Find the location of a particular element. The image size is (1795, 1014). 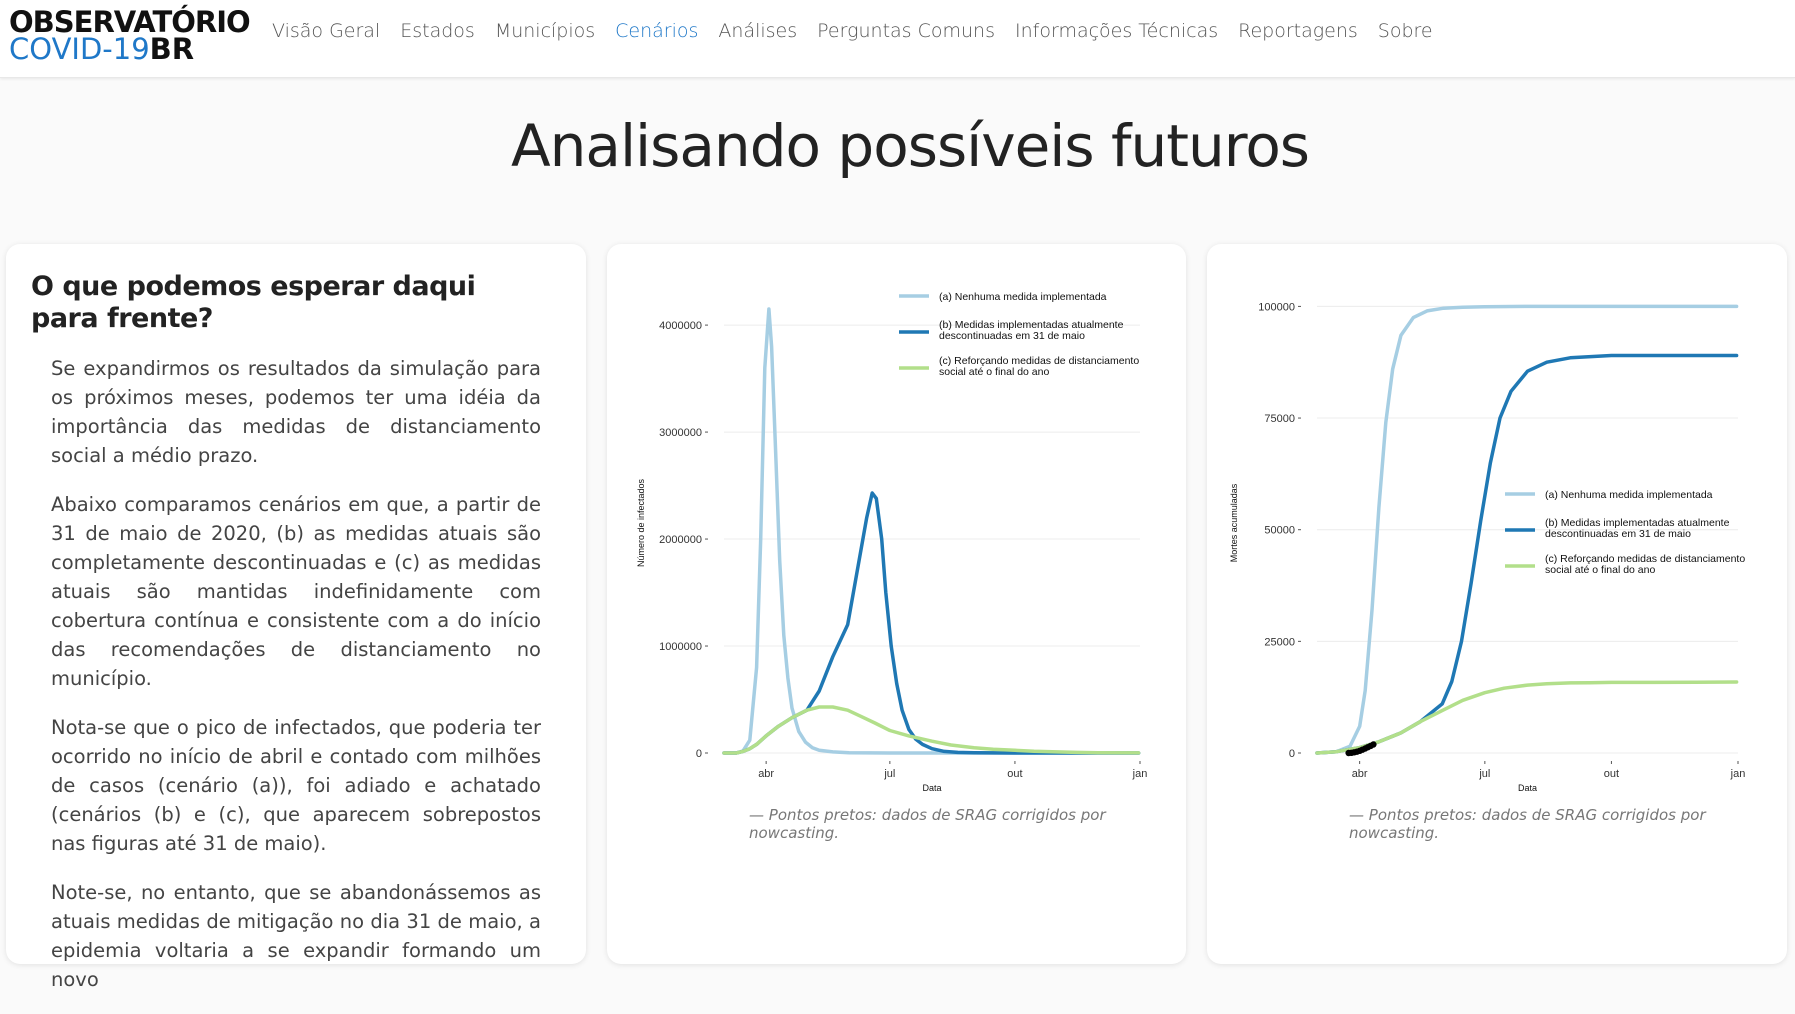

nav-estados: Estados is located at coordinates (437, 31).